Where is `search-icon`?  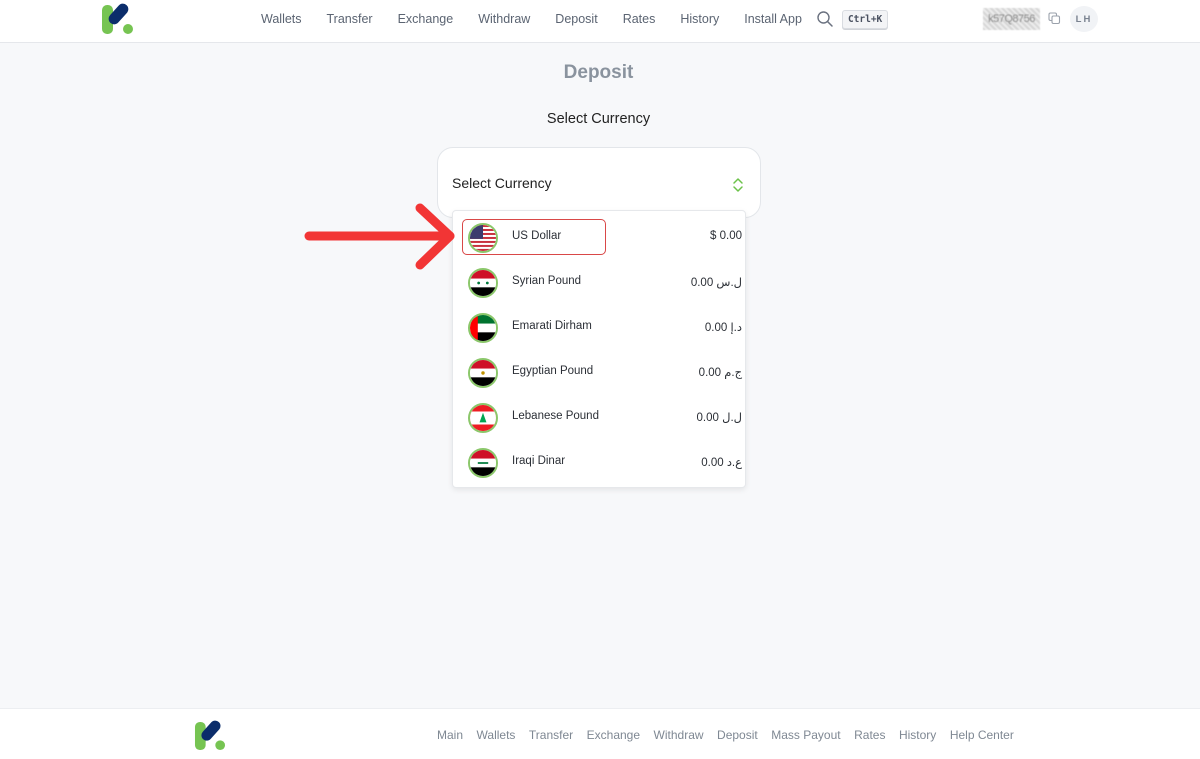
search-icon is located at coordinates (825, 19).